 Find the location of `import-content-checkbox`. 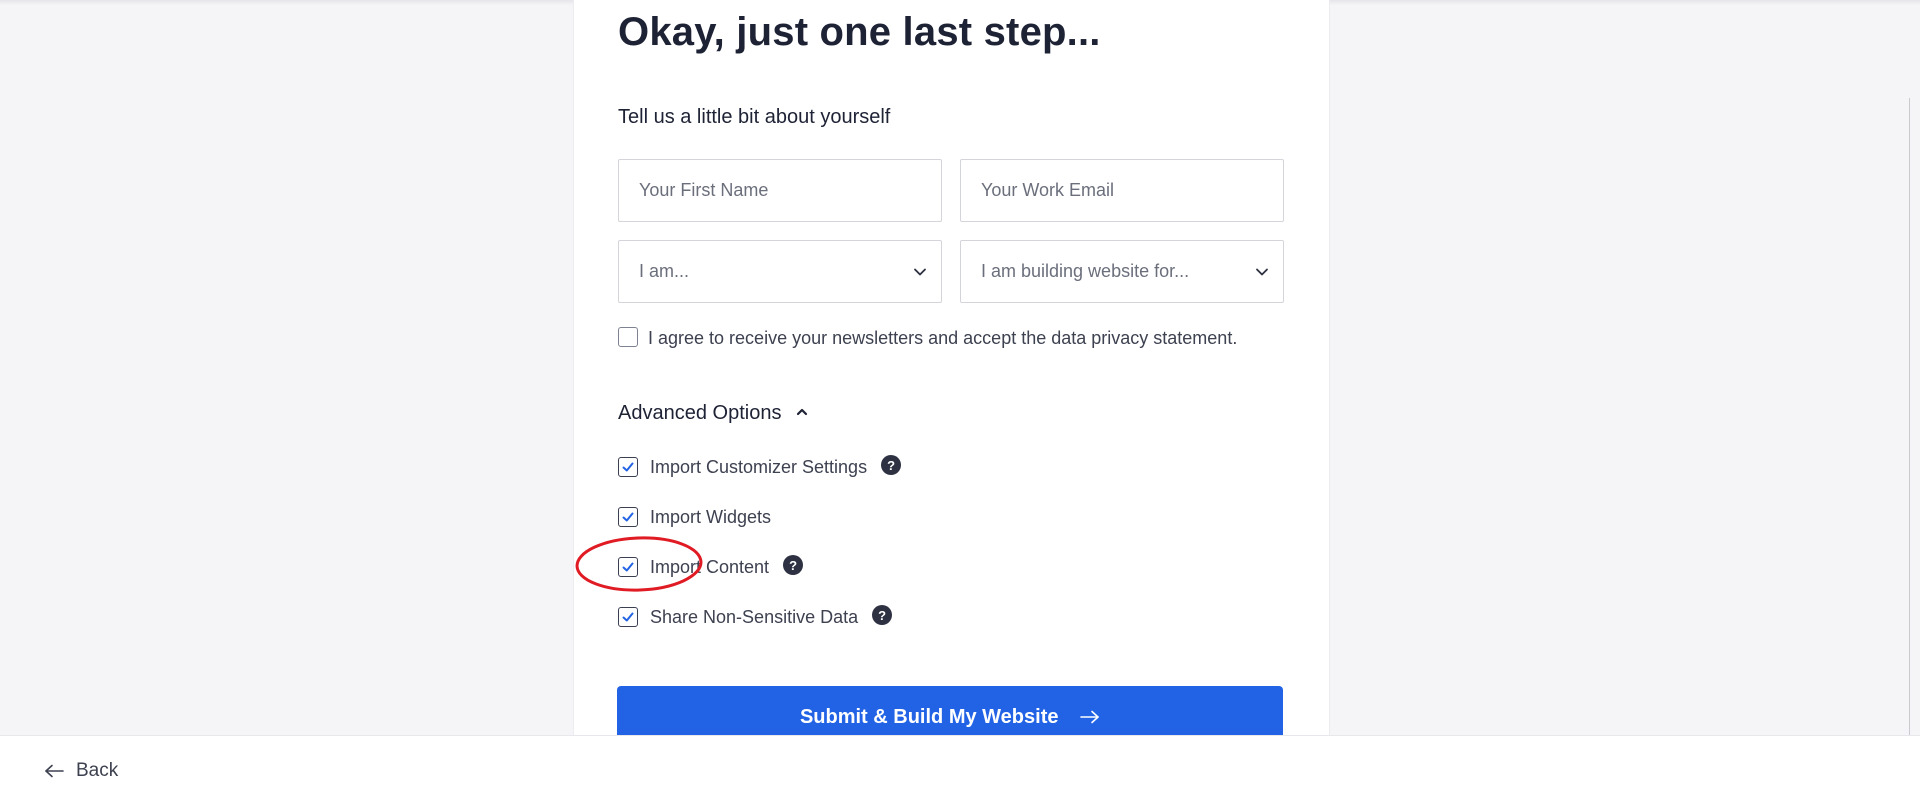

import-content-checkbox is located at coordinates (628, 567).